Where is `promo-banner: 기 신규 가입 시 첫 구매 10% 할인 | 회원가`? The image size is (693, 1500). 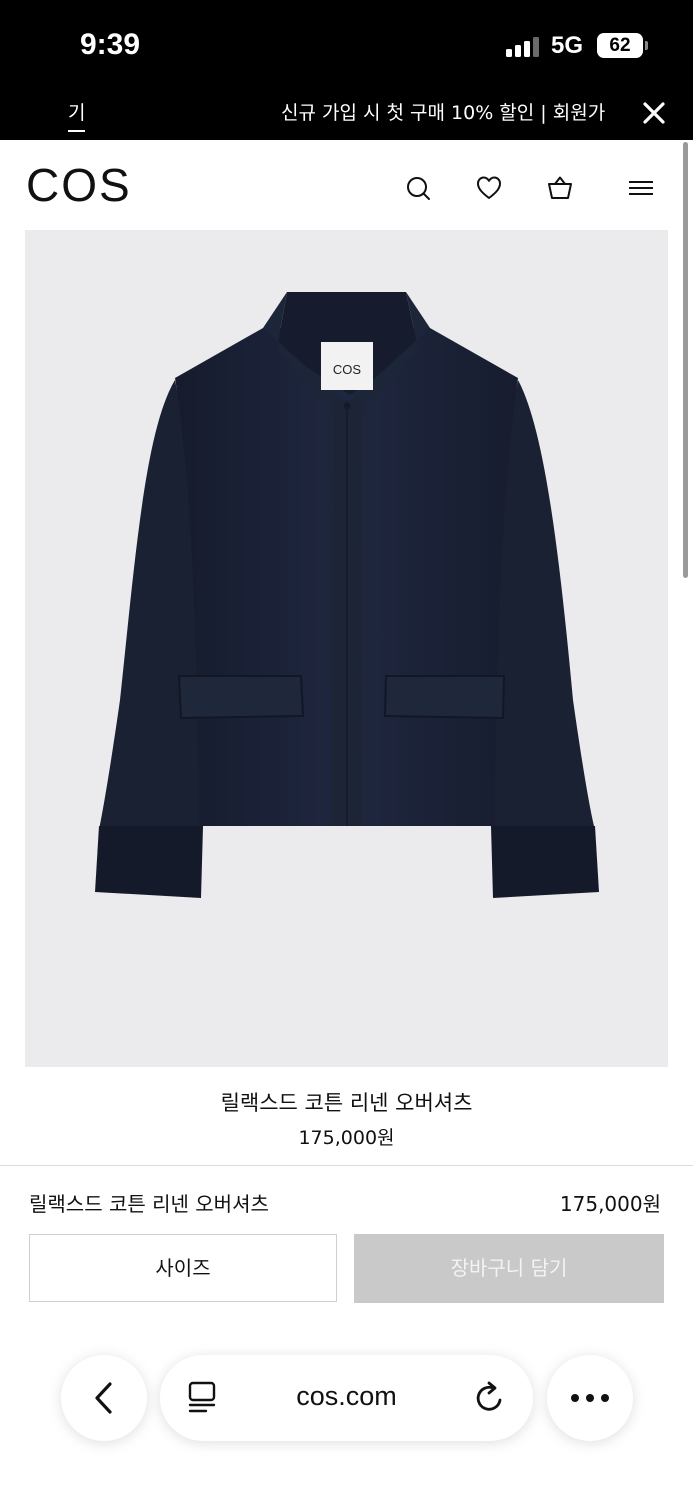 promo-banner: 기 신규 가입 시 첫 구매 10% 할인 | 회원가 is located at coordinates (346, 116).